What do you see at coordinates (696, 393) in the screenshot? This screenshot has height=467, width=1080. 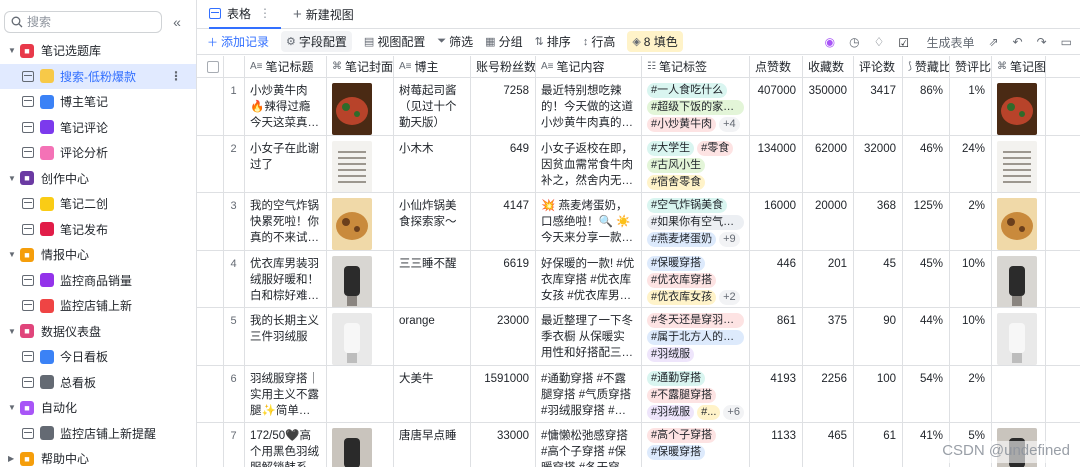 I see `tags-cell: #通勤穿搭 #不露腿穿搭 #羽绒服 #... +6` at bounding box center [696, 393].